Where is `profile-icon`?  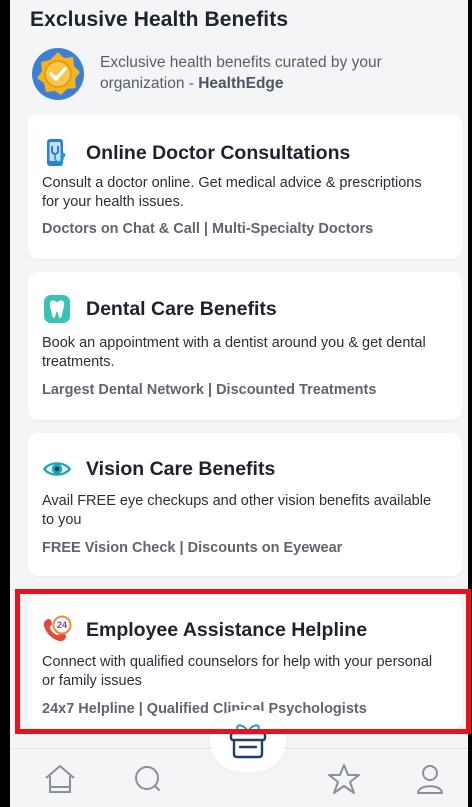 profile-icon is located at coordinates (430, 779).